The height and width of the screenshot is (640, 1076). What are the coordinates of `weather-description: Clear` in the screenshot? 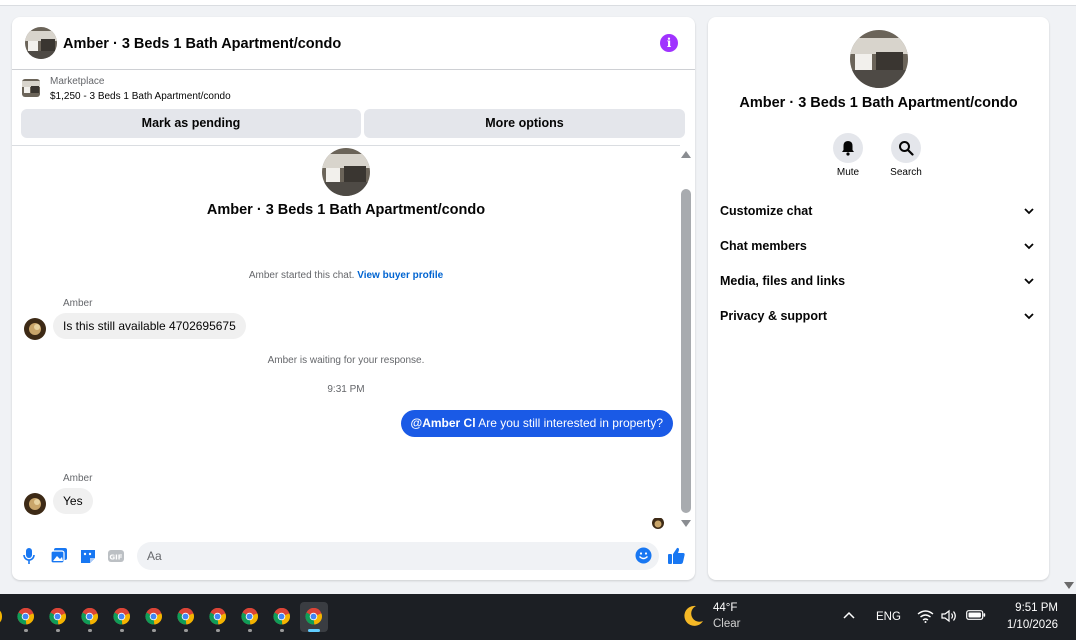 It's located at (726, 624).